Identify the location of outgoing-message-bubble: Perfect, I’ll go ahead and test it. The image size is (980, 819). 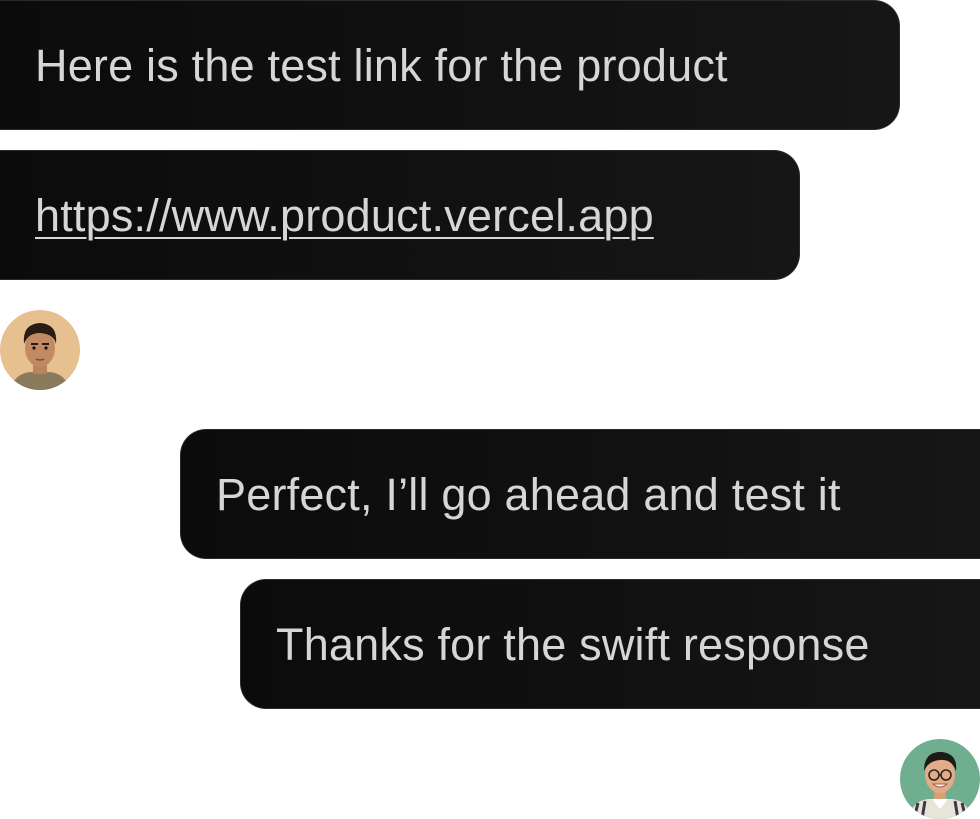
(580, 494).